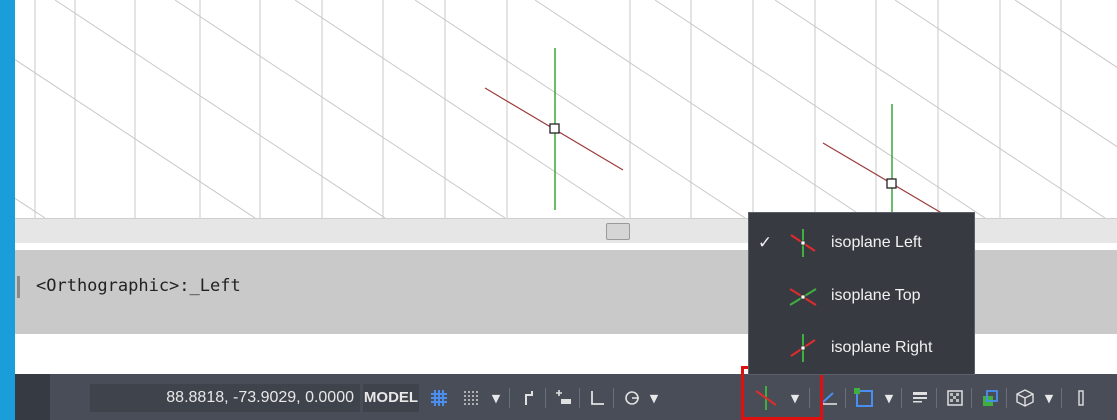 This screenshot has width=1117, height=420. What do you see at coordinates (882, 347) in the screenshot?
I see `menu-item-label: isoplane Right` at bounding box center [882, 347].